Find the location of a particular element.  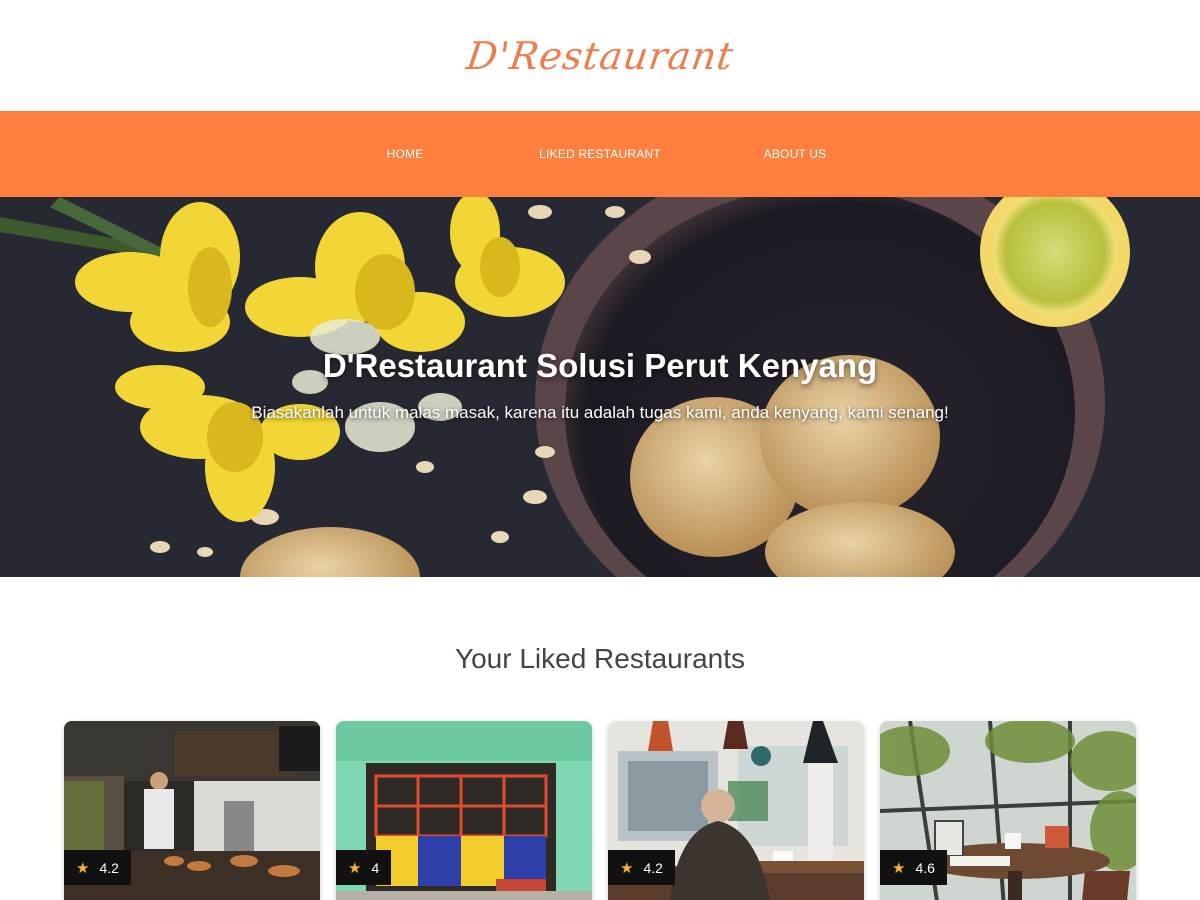

restaurant-card: ★ 4 is located at coordinates (464, 810).